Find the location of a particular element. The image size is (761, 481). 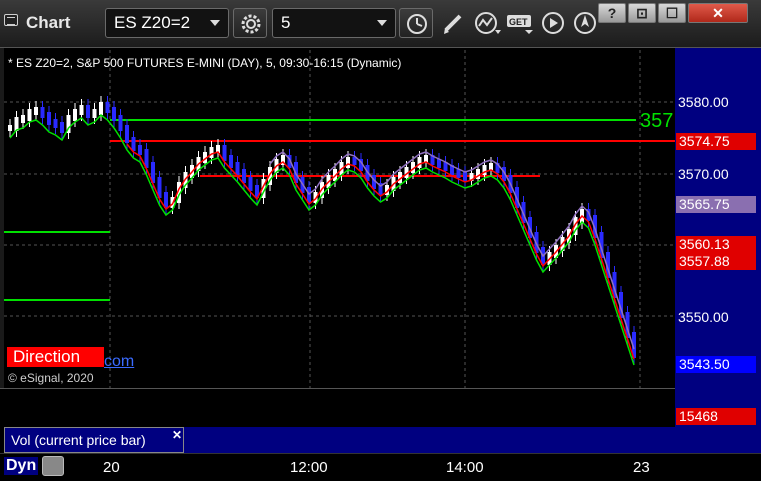

direction-label: Direction is located at coordinates (55, 357).